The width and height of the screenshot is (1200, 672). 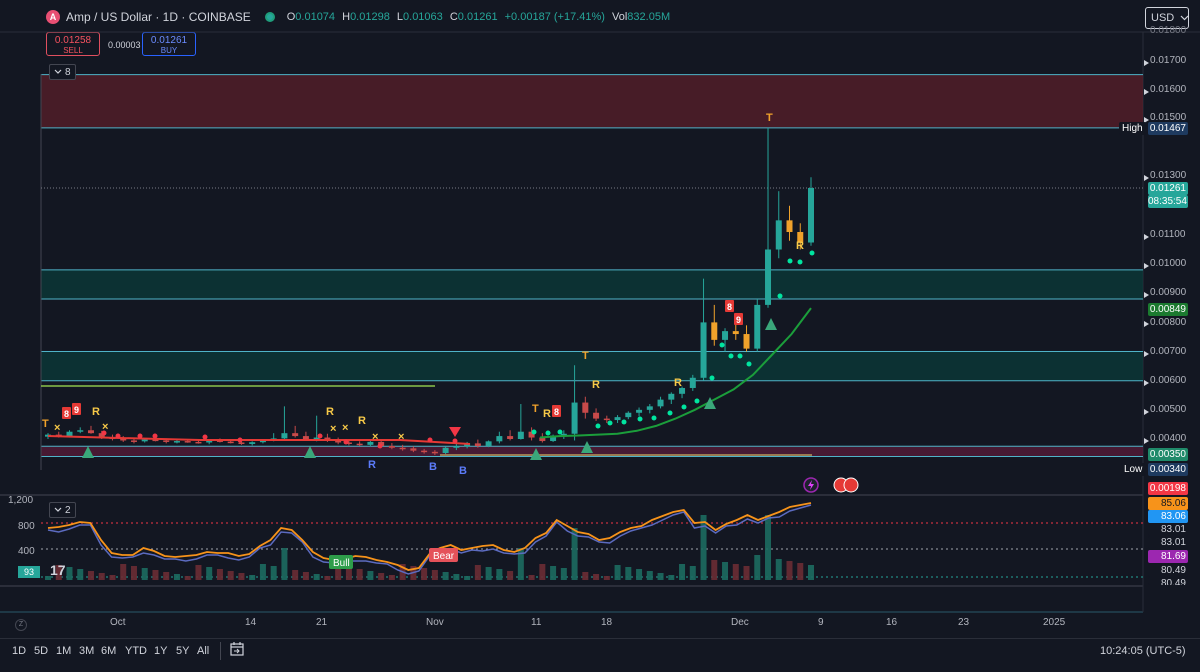 I want to click on osc-blue-line, so click(x=429, y=539).